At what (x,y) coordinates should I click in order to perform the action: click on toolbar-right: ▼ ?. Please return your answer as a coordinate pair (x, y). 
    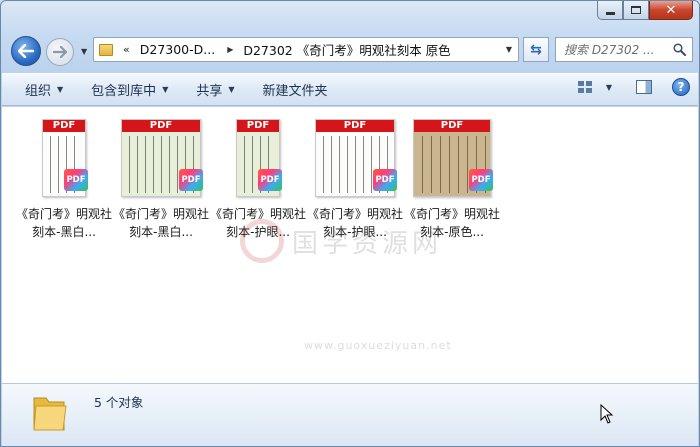
    Looking at the image, I should click on (633, 87).